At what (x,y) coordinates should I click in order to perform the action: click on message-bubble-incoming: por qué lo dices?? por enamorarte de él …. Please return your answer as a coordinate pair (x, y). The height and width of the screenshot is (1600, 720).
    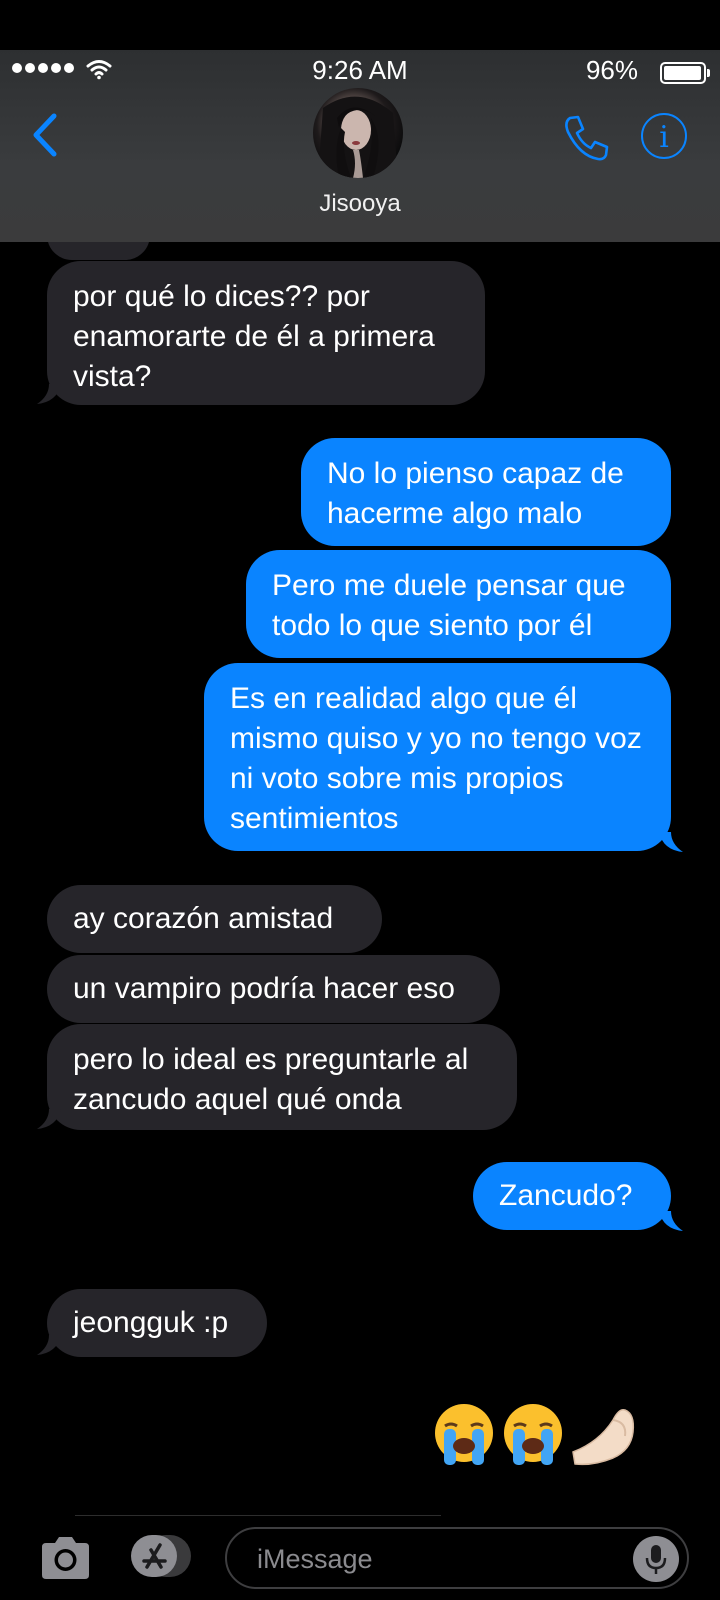
    Looking at the image, I should click on (266, 333).